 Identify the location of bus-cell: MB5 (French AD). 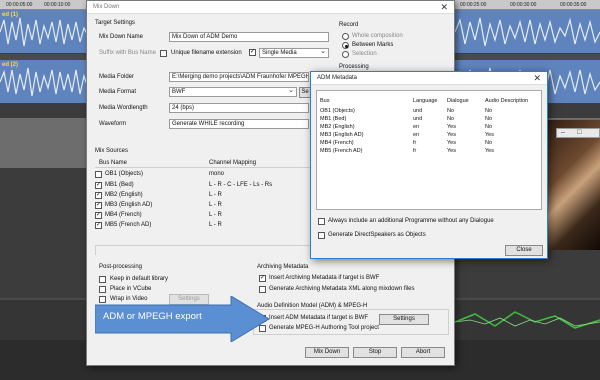
(341, 151).